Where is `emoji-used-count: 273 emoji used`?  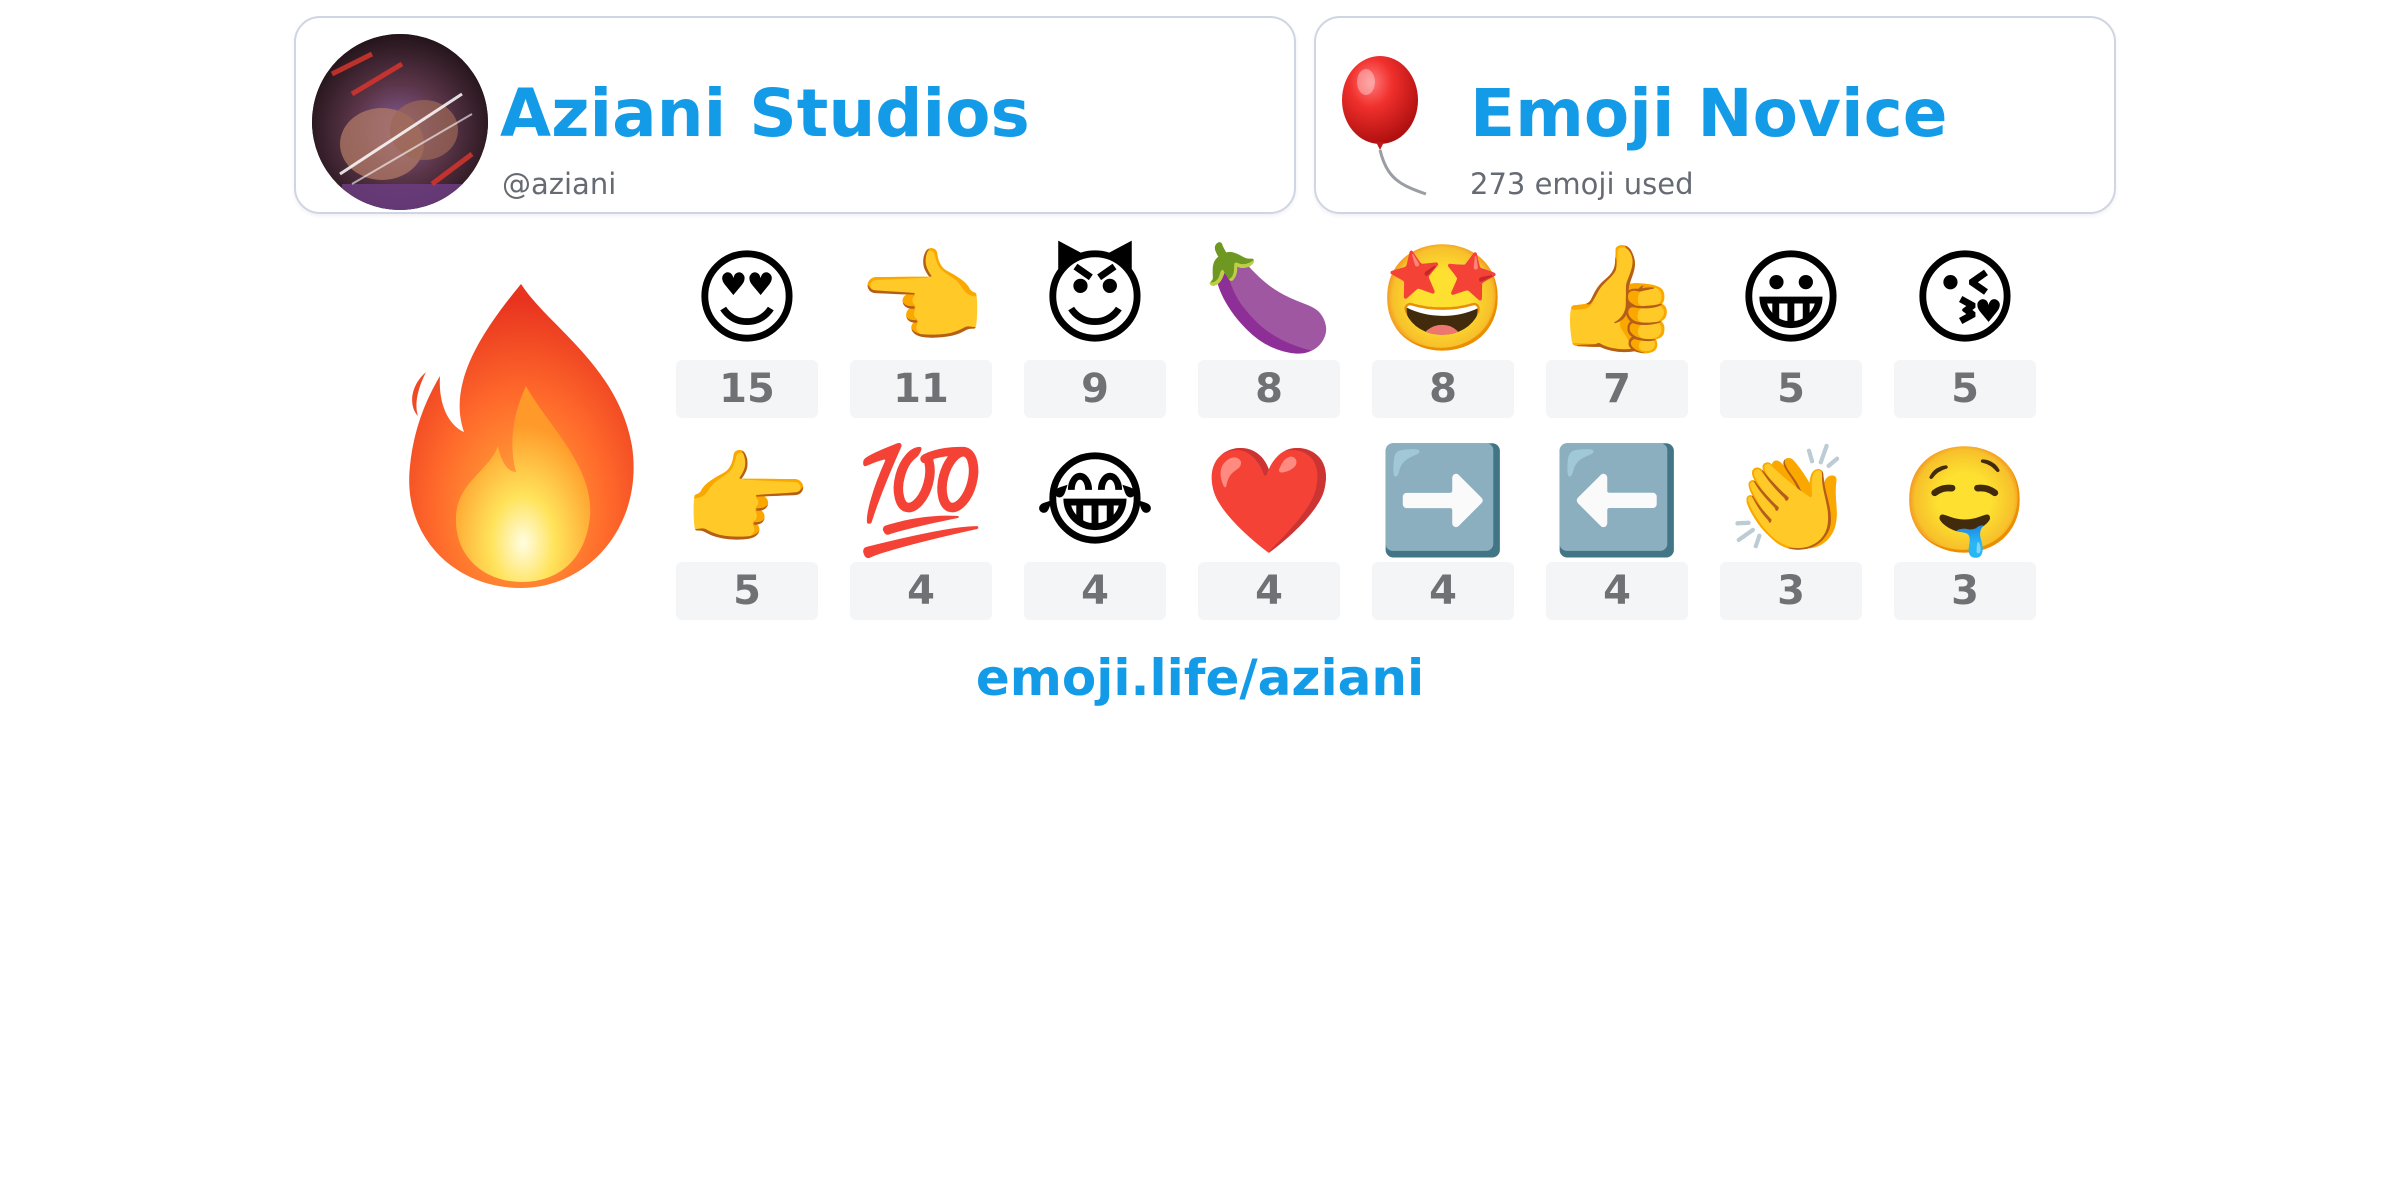 emoji-used-count: 273 emoji used is located at coordinates (1582, 184).